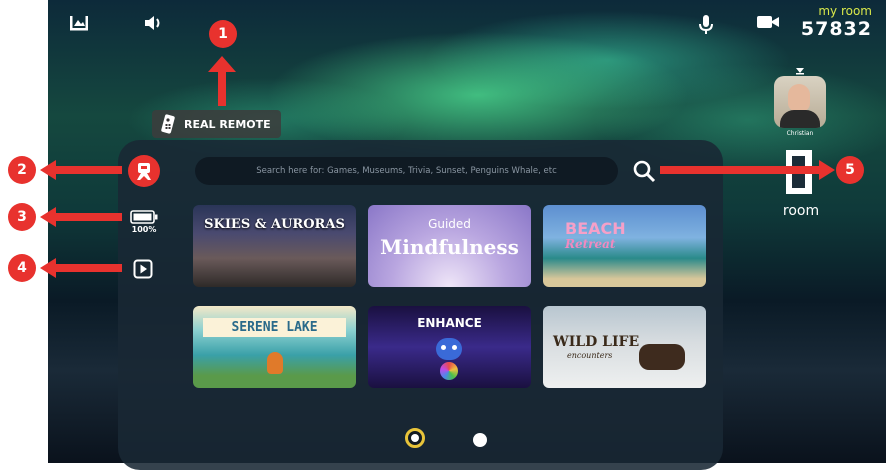 This screenshot has width=886, height=470. Describe the element at coordinates (836, 29) in the screenshot. I see `room-code-number: 57832` at that location.